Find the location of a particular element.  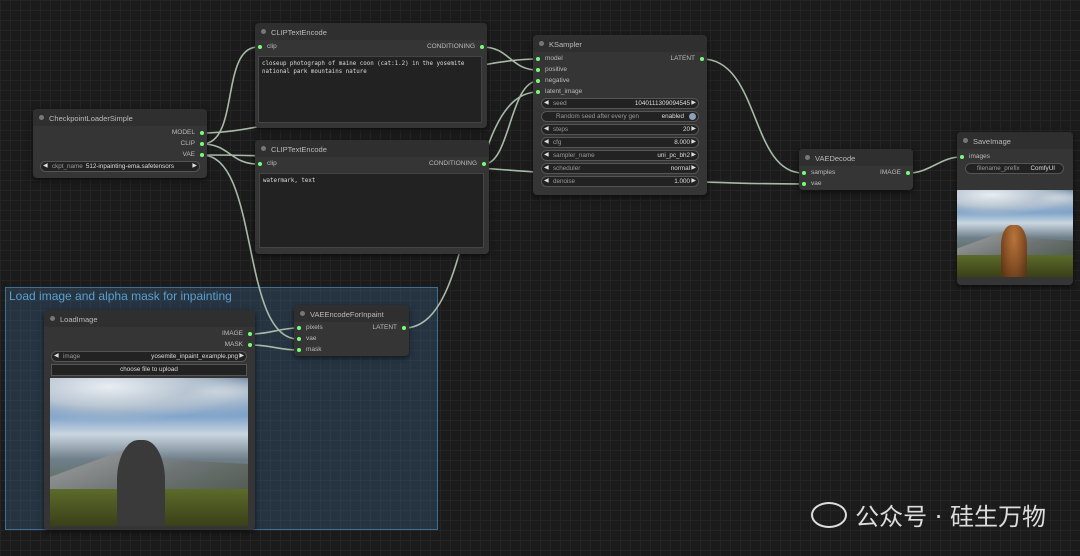

save-image-node: SaveImage images filename_prefix ComfyUI is located at coordinates (1015, 208).